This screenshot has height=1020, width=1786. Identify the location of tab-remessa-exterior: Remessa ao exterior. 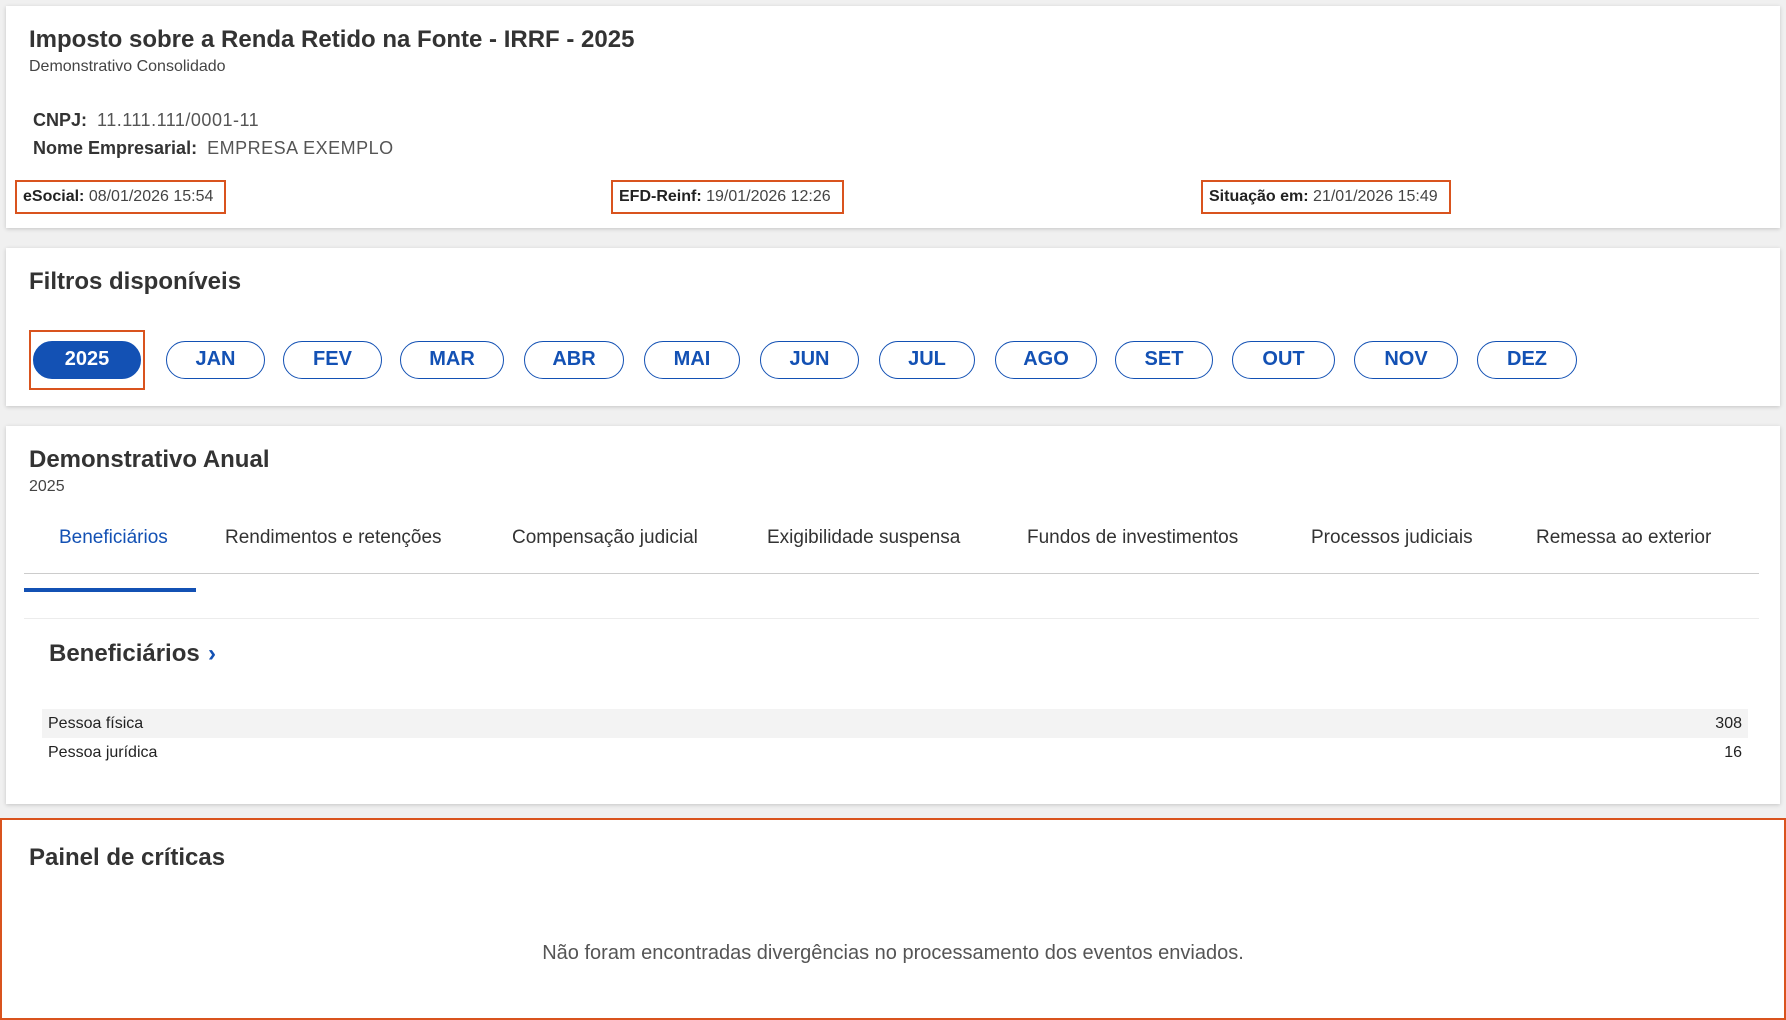
(1623, 545).